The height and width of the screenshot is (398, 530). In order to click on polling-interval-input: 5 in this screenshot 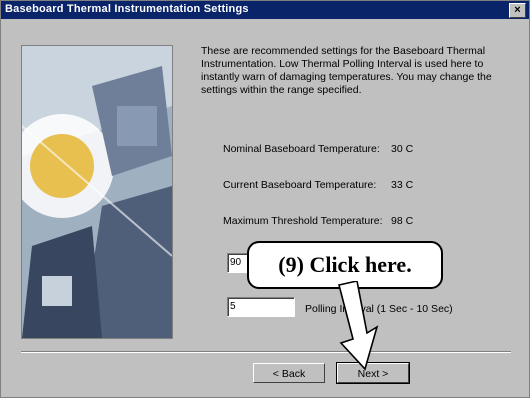, I will do `click(261, 307)`.